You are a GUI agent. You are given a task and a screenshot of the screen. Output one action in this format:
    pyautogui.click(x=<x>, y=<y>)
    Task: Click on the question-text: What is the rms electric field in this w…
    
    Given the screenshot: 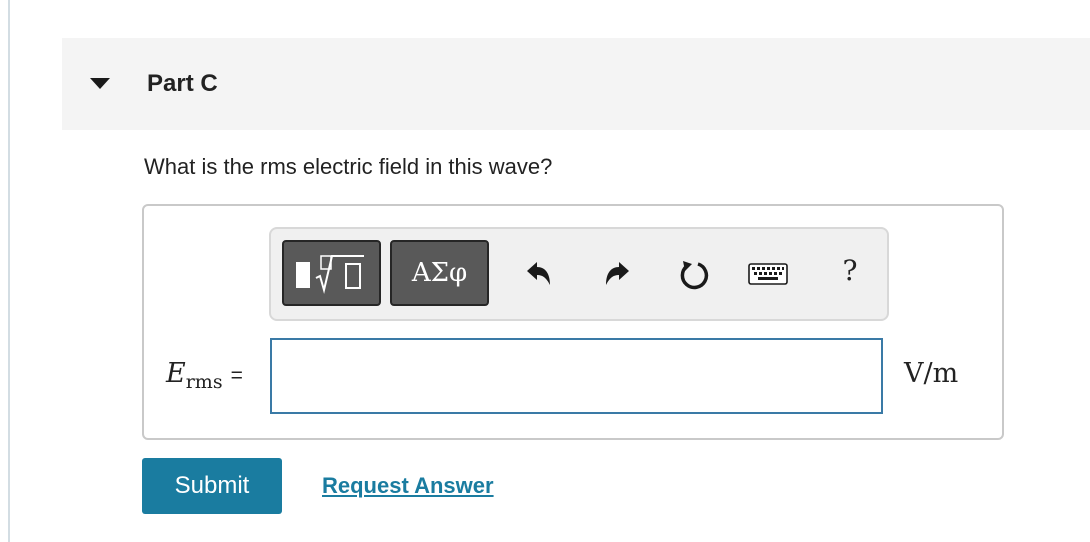 What is the action you would take?
    pyautogui.click(x=348, y=166)
    